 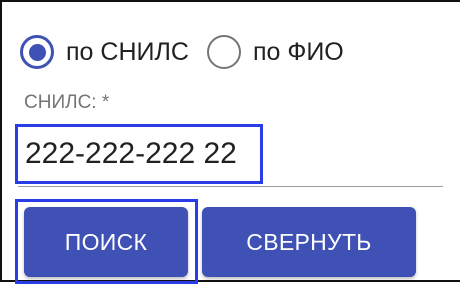 I want to click on radio-option-snils: по СНИЛС, so click(x=104, y=52).